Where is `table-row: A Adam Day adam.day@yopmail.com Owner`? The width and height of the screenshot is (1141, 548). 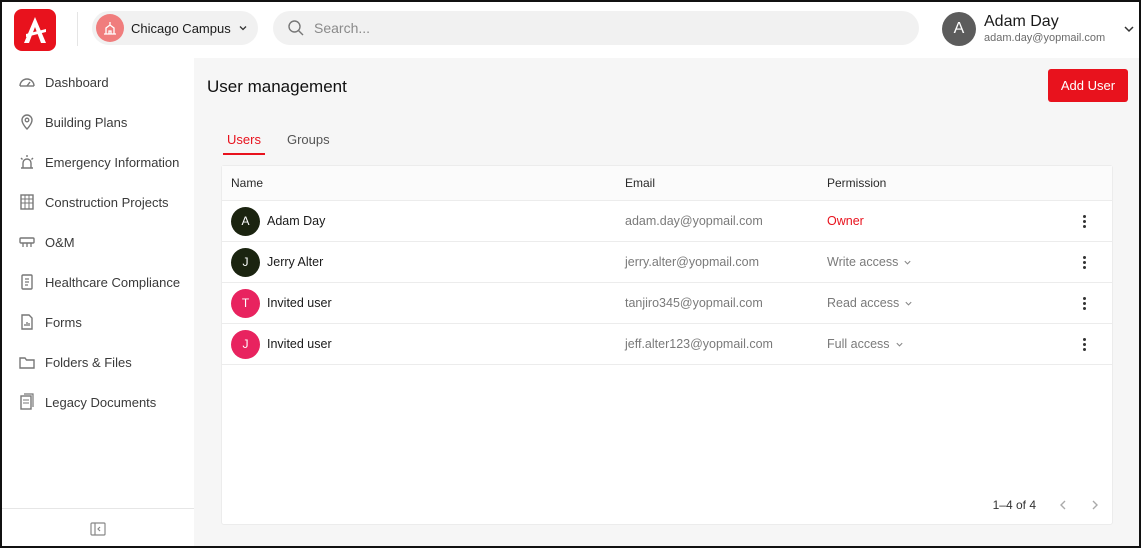 table-row: A Adam Day adam.day@yopmail.com Owner is located at coordinates (667, 221).